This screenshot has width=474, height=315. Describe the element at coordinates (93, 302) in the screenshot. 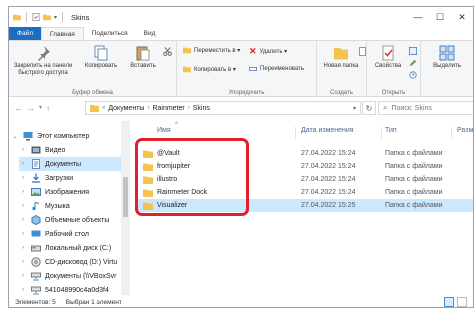

I see `status-selected-count: Выбран 1 элемент` at that location.